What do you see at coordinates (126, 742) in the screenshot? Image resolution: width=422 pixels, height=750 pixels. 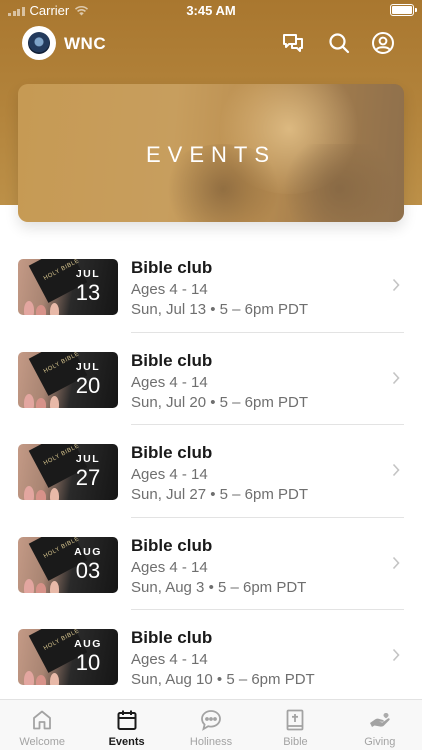 I see `tab-label: Events` at bounding box center [126, 742].